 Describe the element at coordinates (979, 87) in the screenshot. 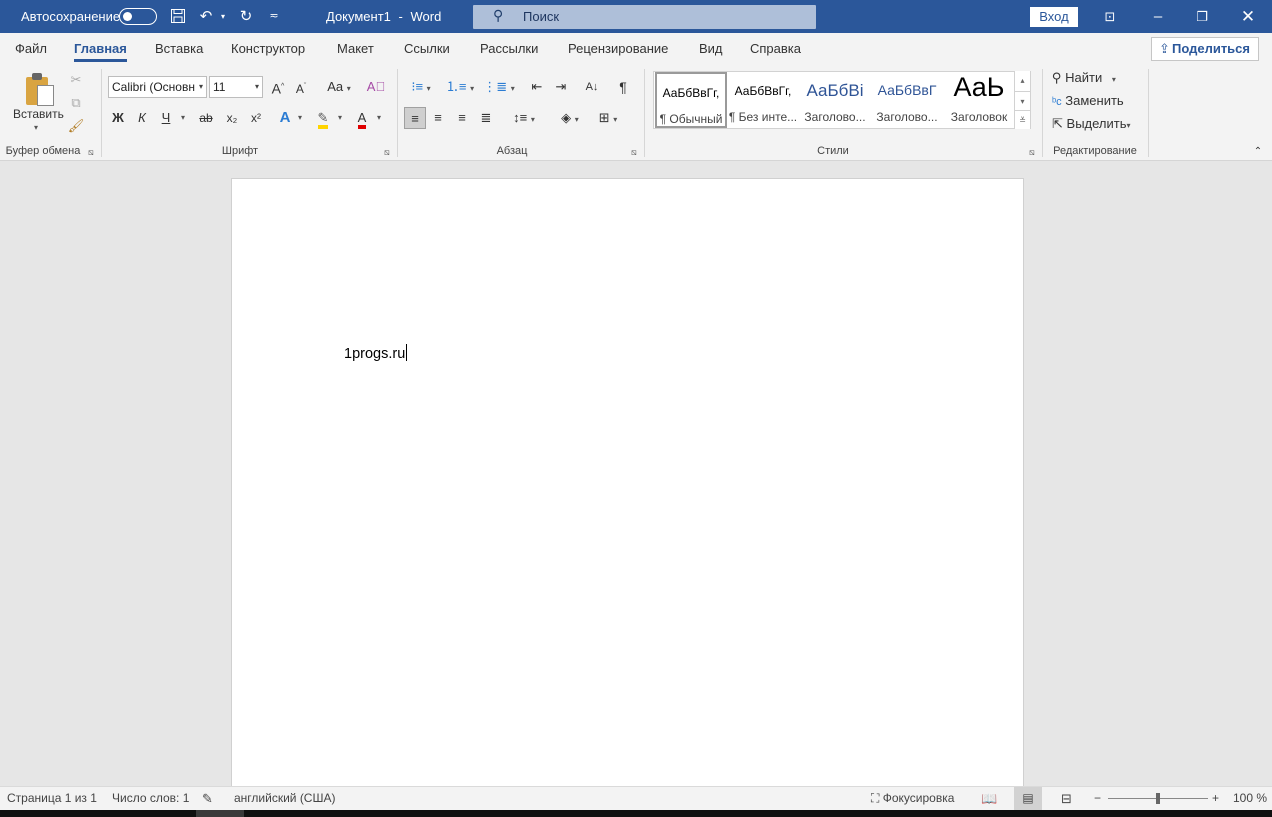

I see `style-preview: АаЬ` at that location.